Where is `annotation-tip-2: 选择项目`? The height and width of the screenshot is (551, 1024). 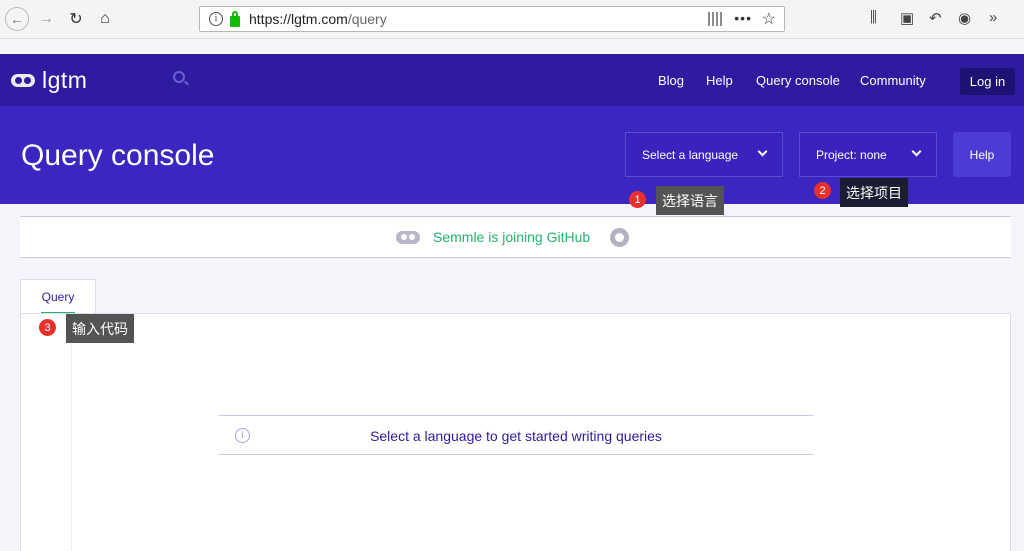
annotation-tip-2: 选择项目 is located at coordinates (874, 192).